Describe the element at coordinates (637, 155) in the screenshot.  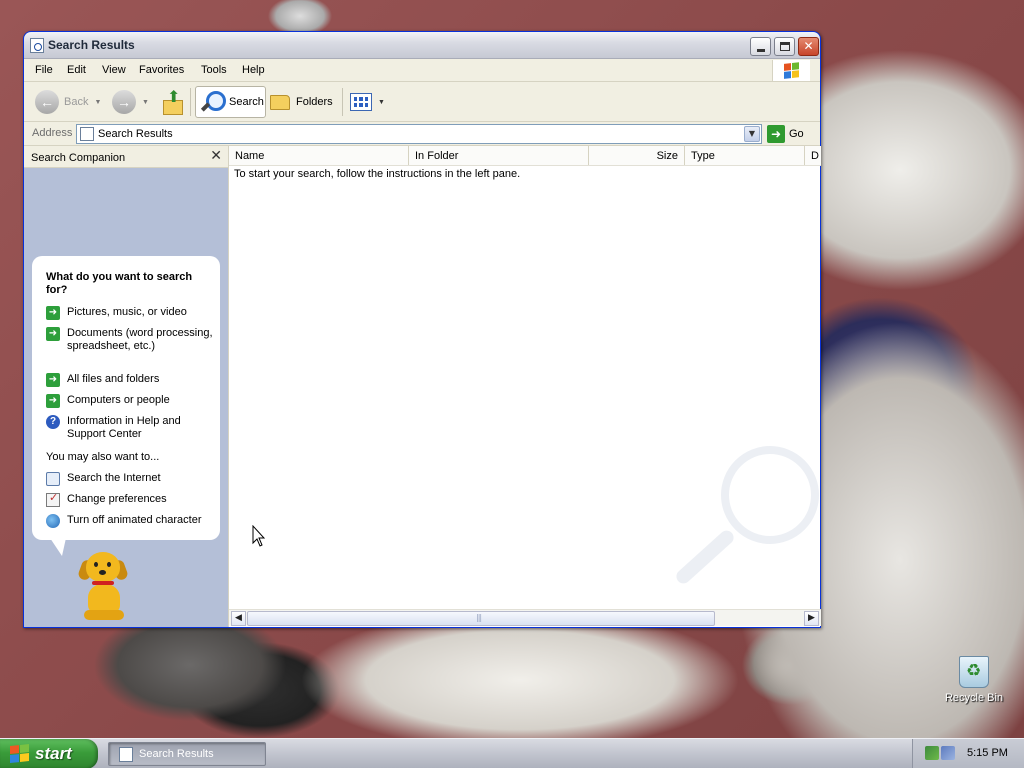
I see `column-header-size: Size` at that location.